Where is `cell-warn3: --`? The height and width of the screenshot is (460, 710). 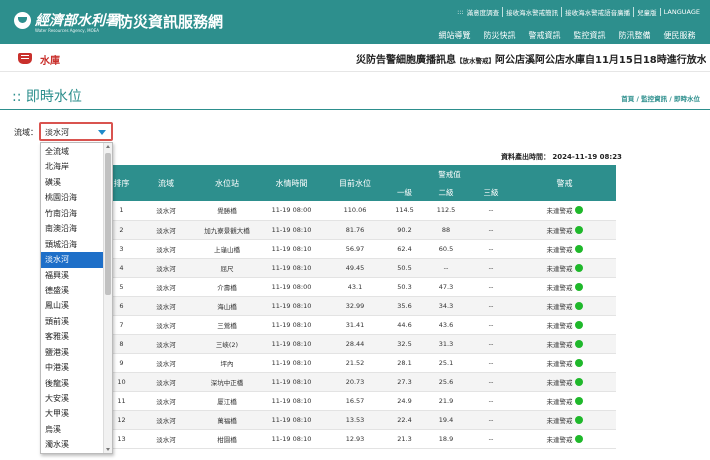
cell-warn3: -- is located at coordinates (491, 420).